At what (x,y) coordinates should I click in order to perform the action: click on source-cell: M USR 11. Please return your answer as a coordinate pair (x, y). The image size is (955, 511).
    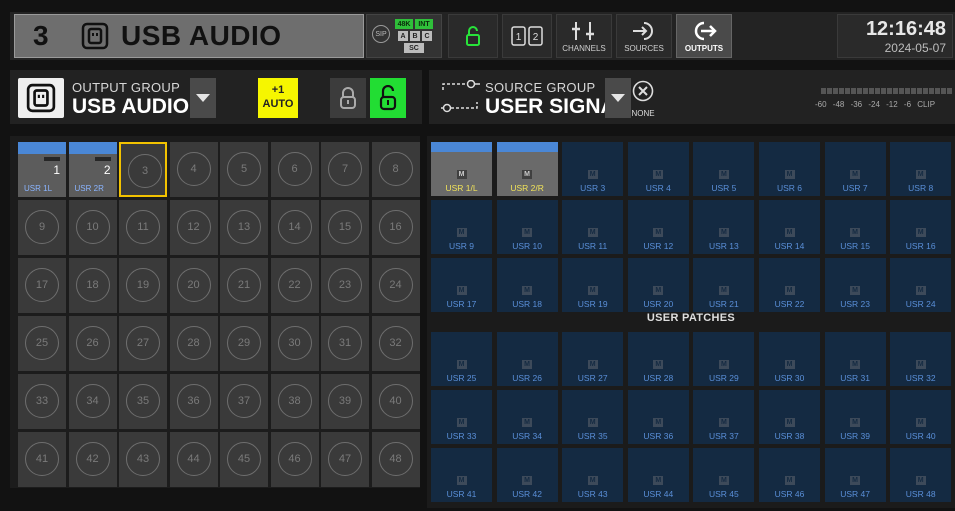
    Looking at the image, I should click on (593, 227).